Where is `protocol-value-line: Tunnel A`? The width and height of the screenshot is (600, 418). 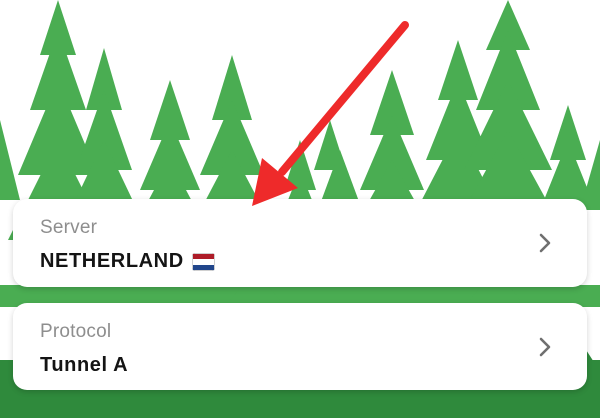
protocol-value-line: Tunnel A is located at coordinates (84, 365).